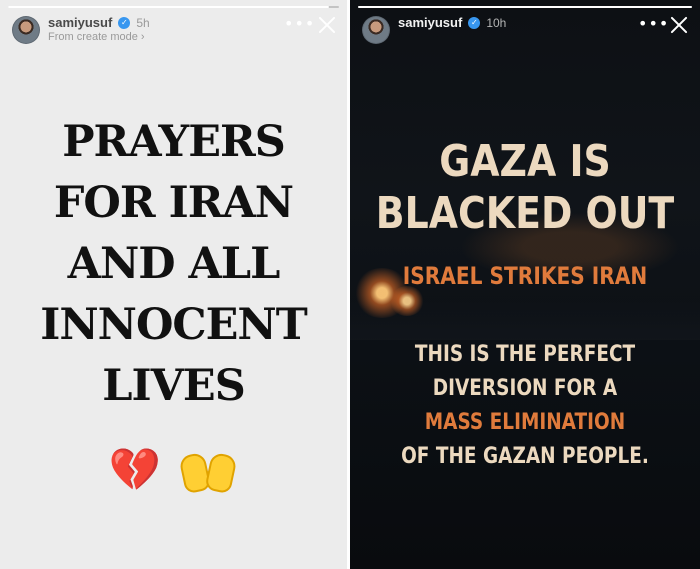 The image size is (700, 569). Describe the element at coordinates (525, 276) in the screenshot. I see `subheadline: ISRAEL STRIKES IRAN` at that location.